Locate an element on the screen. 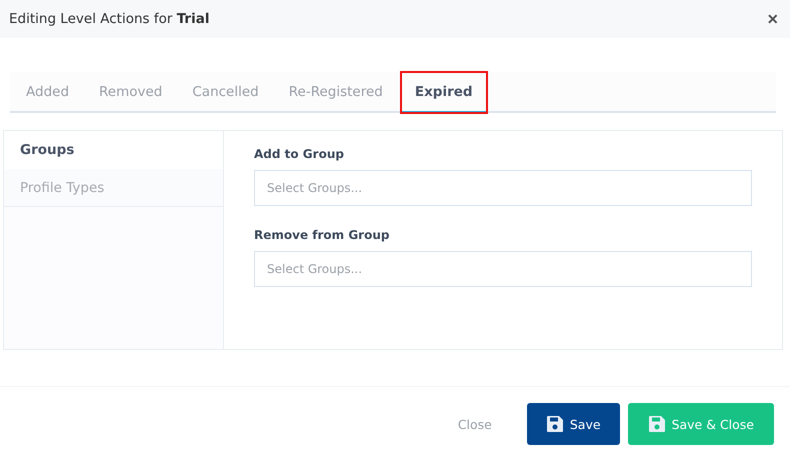 Image resolution: width=790 pixels, height=457 pixels. tab: Expired is located at coordinates (443, 92).